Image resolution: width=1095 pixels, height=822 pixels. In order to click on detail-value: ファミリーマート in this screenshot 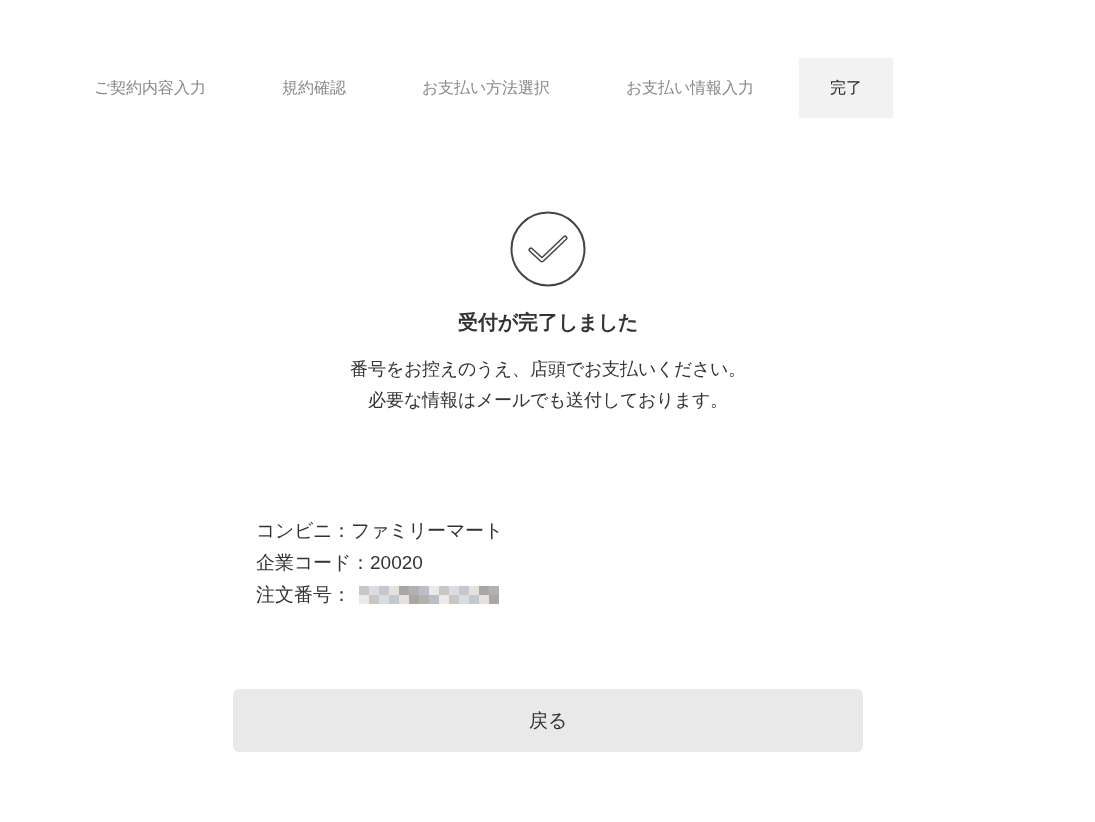, I will do `click(427, 531)`.